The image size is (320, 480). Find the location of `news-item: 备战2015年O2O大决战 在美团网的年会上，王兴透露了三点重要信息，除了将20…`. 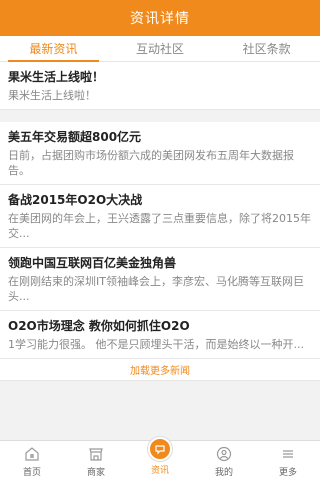

news-item: 备战2015年O2O大决战 在美团网的年会上，王兴透露了三点重要信息，除了将20… is located at coordinates (160, 216).